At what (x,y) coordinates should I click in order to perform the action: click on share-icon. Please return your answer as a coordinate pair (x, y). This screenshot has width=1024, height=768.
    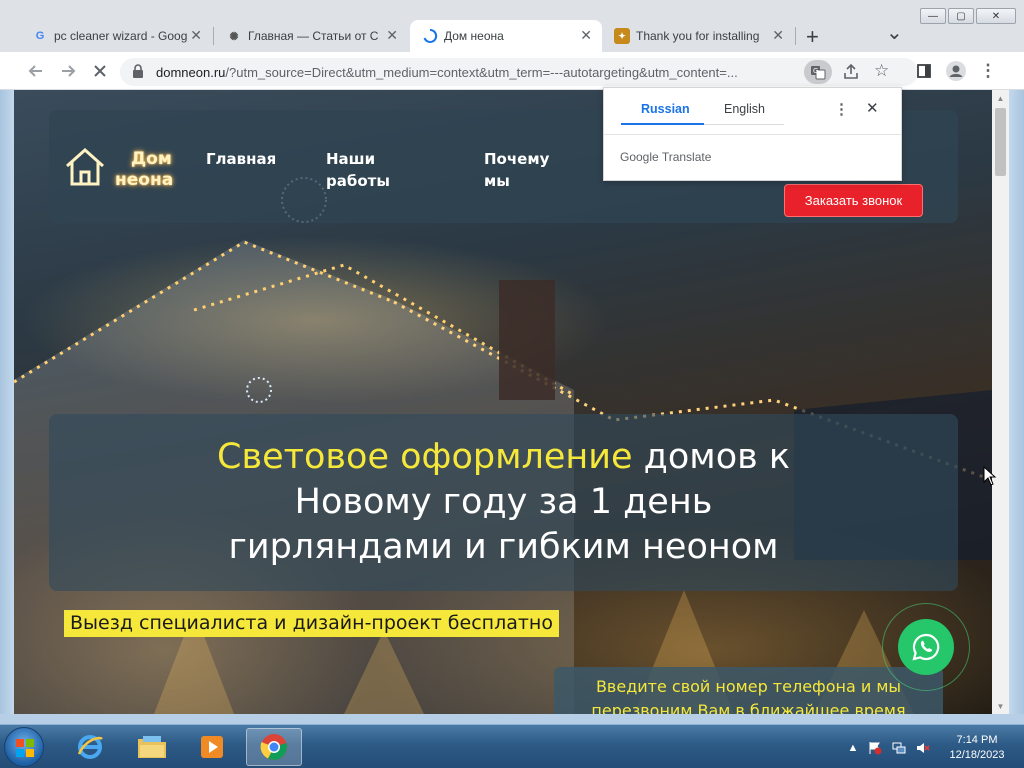
    Looking at the image, I should click on (851, 74).